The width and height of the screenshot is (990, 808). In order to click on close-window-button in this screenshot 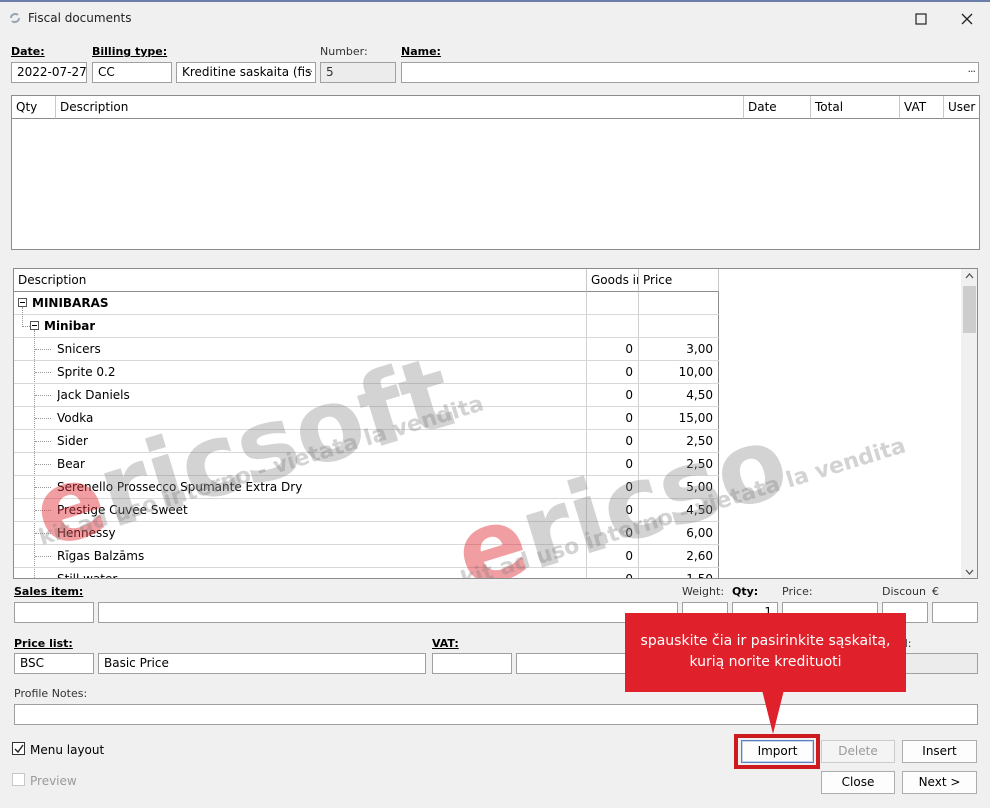, I will do `click(967, 19)`.